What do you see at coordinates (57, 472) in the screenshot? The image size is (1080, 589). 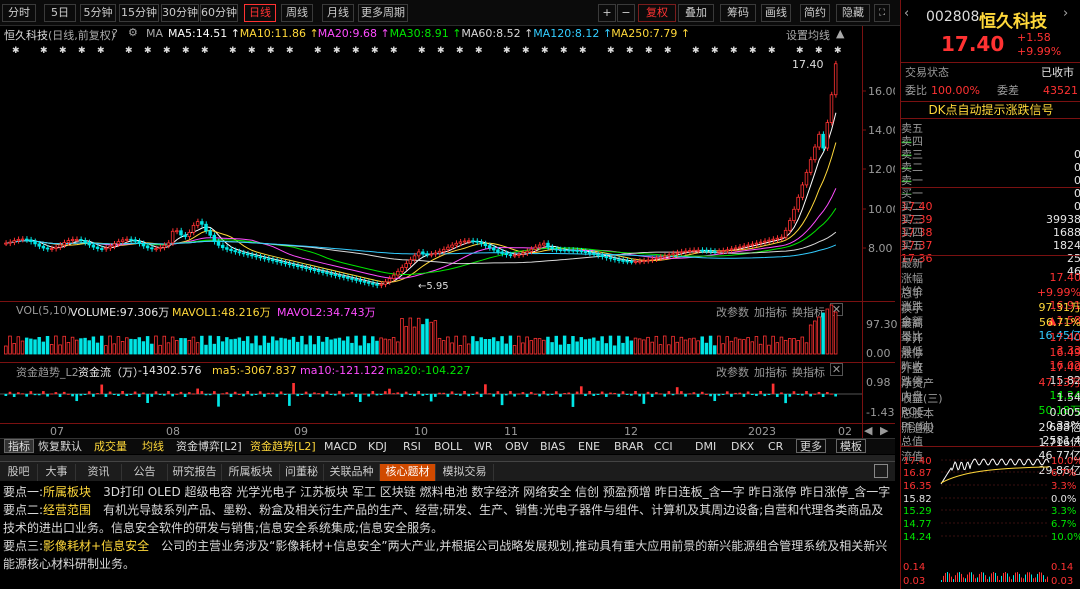 I see `info-tab-1: 大事` at bounding box center [57, 472].